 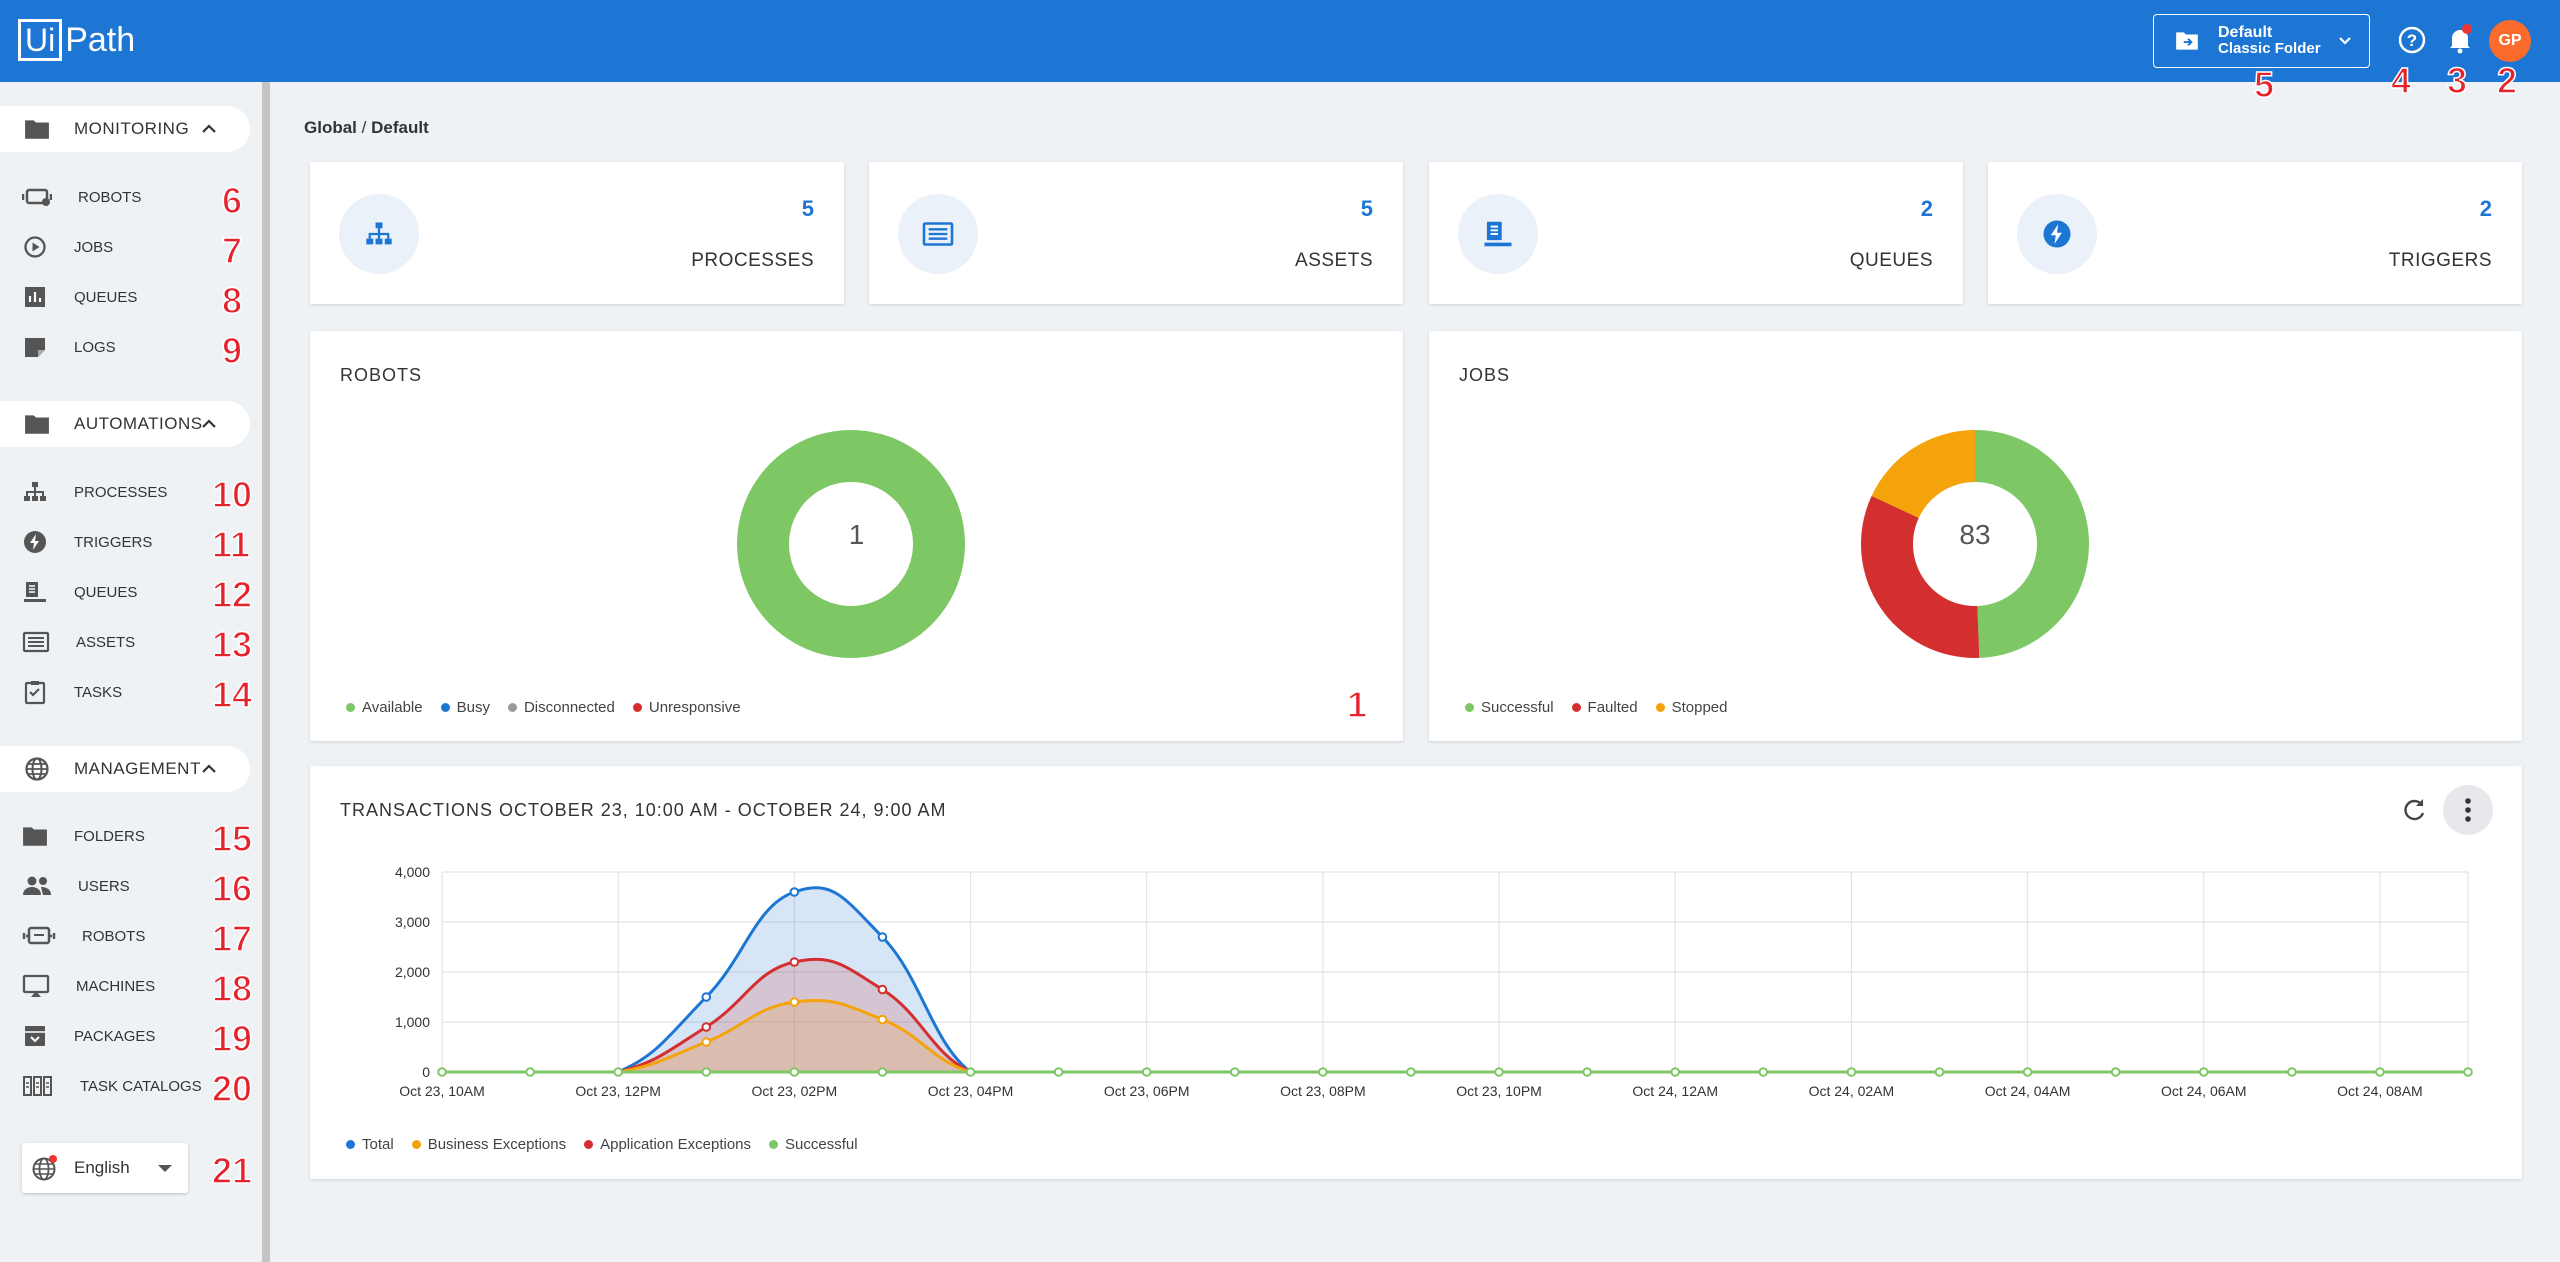 I want to click on donut-slice-successful, so click(x=2032, y=544).